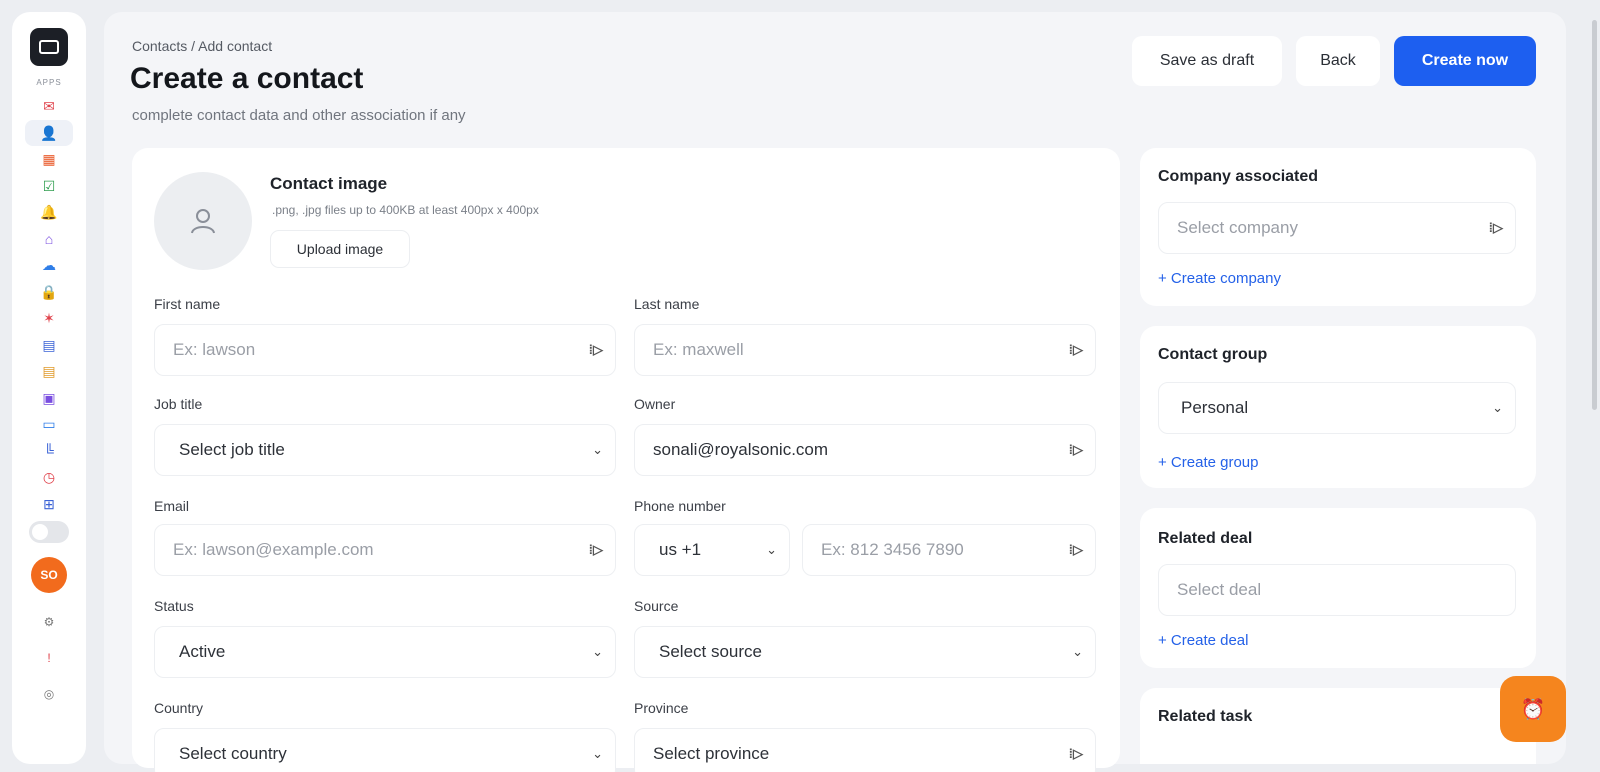 The image size is (1600, 772). I want to click on create-group-link: + Create group, so click(1208, 462).